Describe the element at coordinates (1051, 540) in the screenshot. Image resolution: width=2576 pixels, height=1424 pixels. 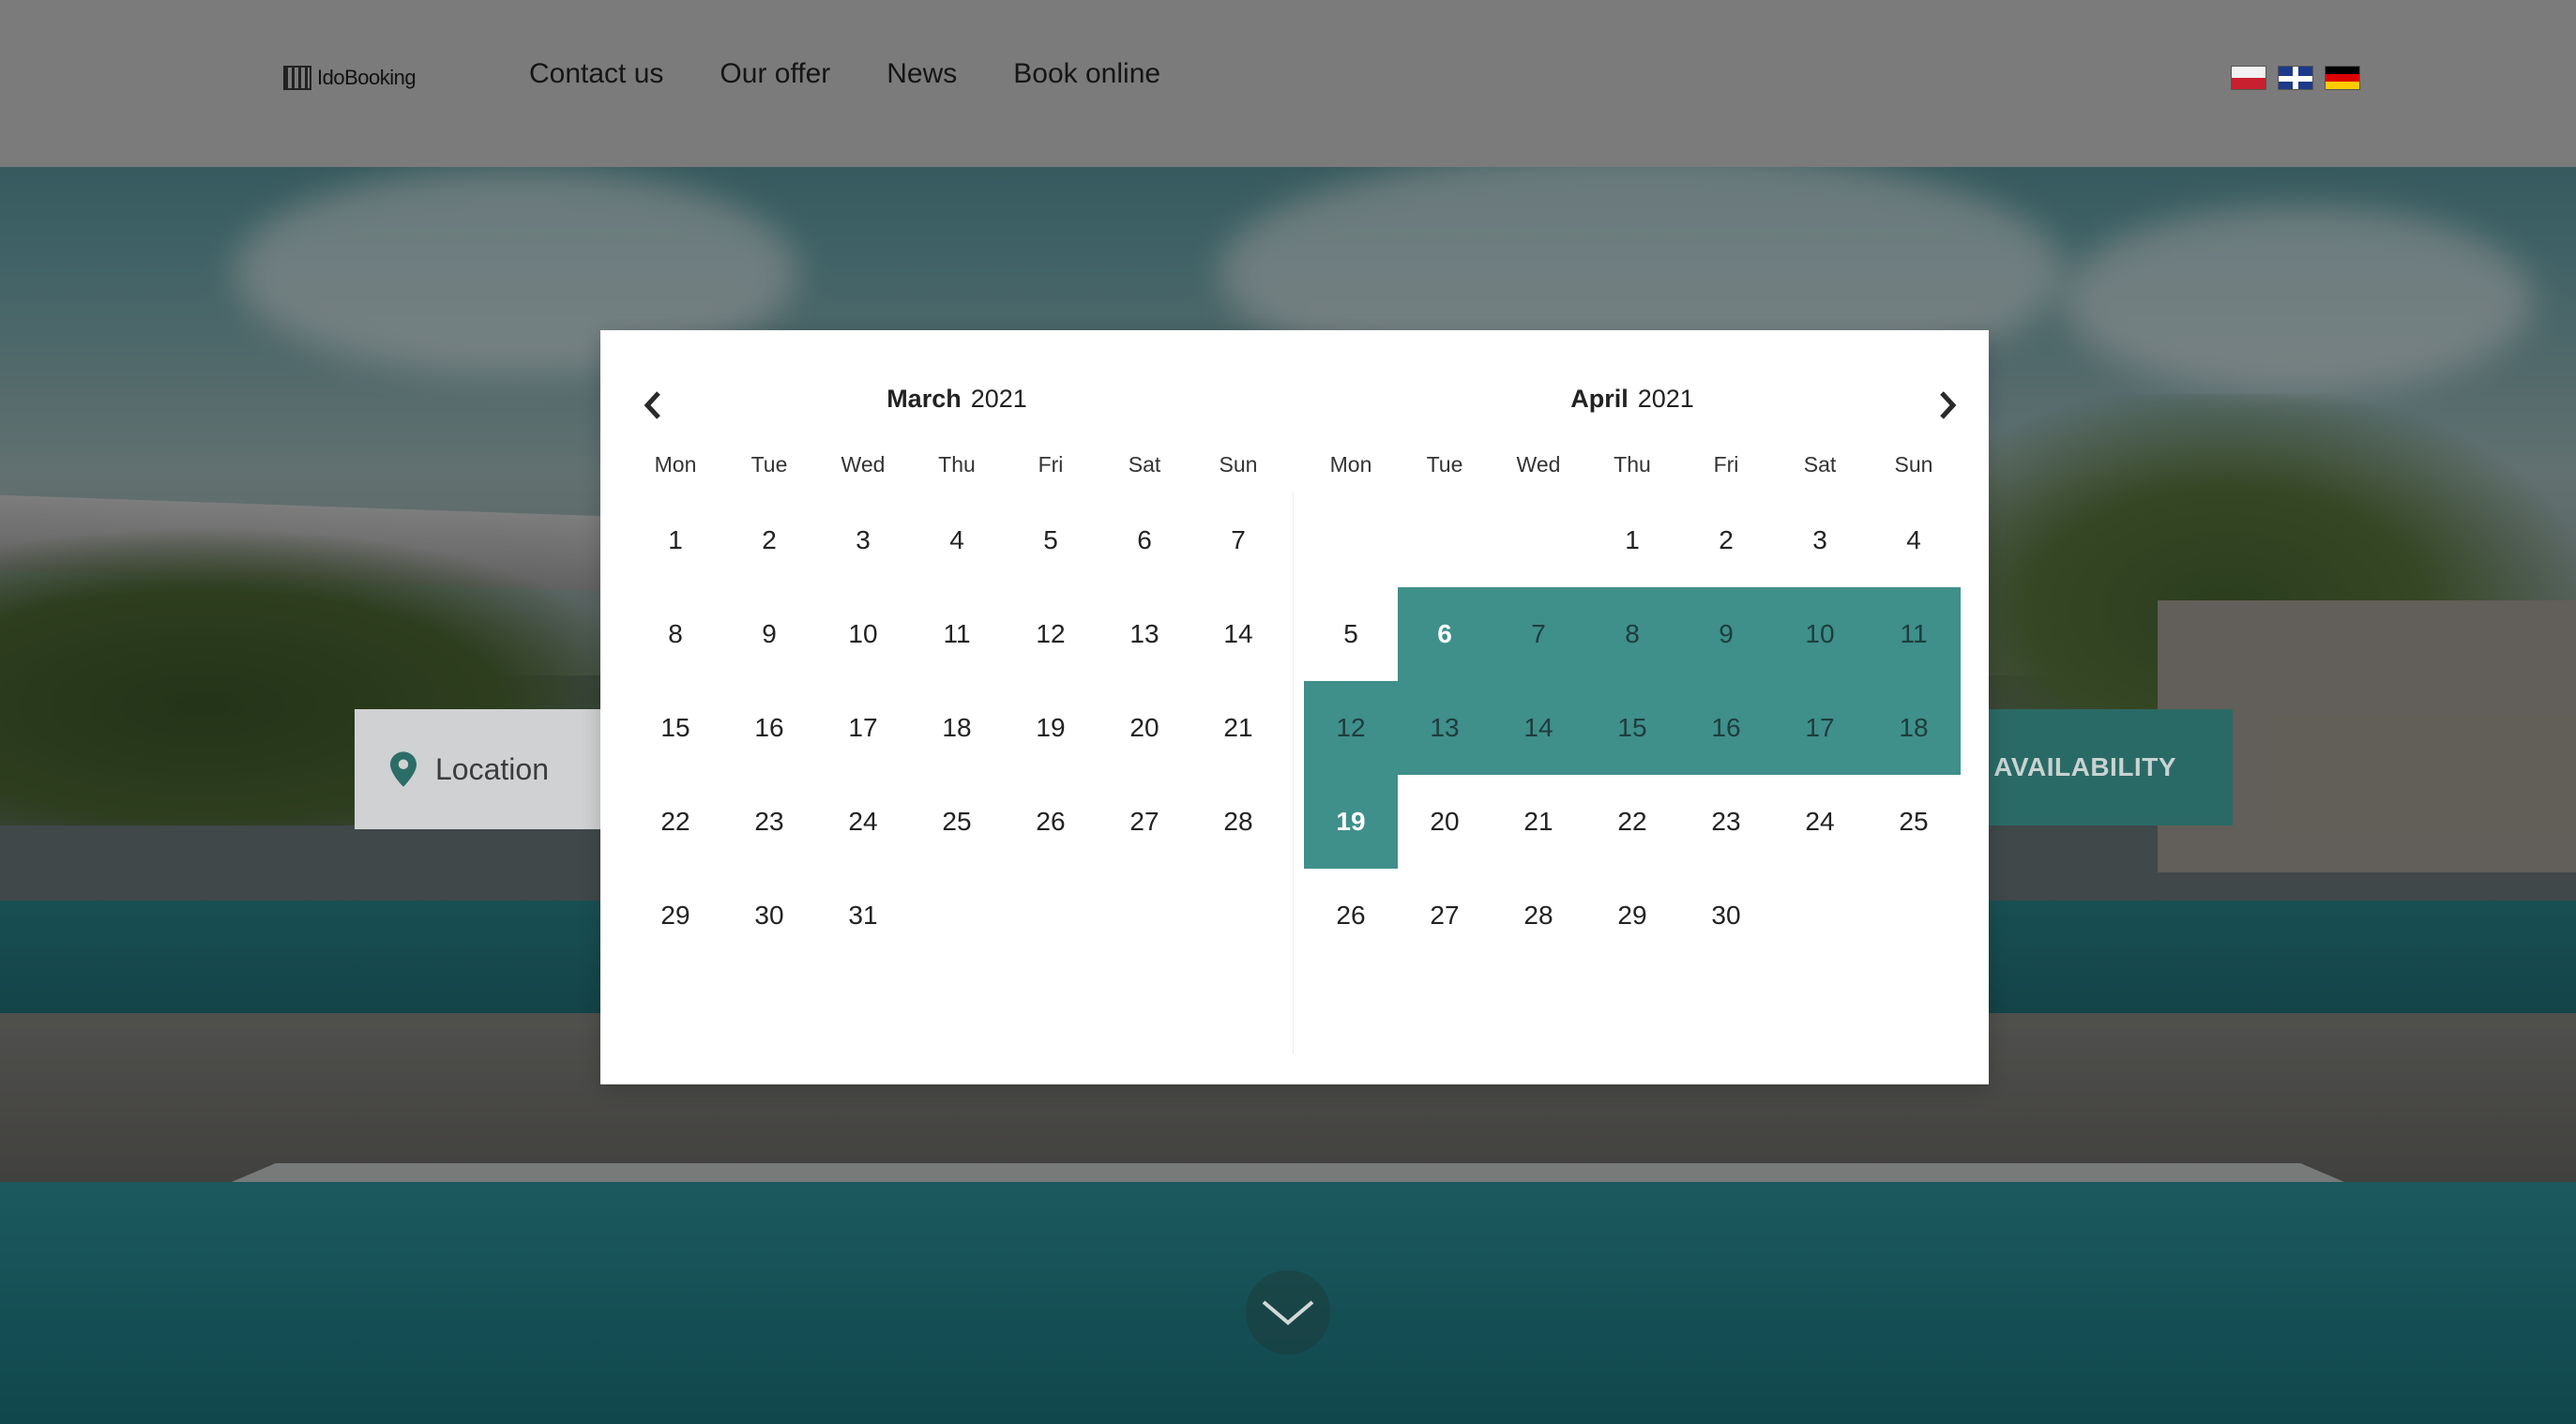
I see `day-march-5: 5` at that location.